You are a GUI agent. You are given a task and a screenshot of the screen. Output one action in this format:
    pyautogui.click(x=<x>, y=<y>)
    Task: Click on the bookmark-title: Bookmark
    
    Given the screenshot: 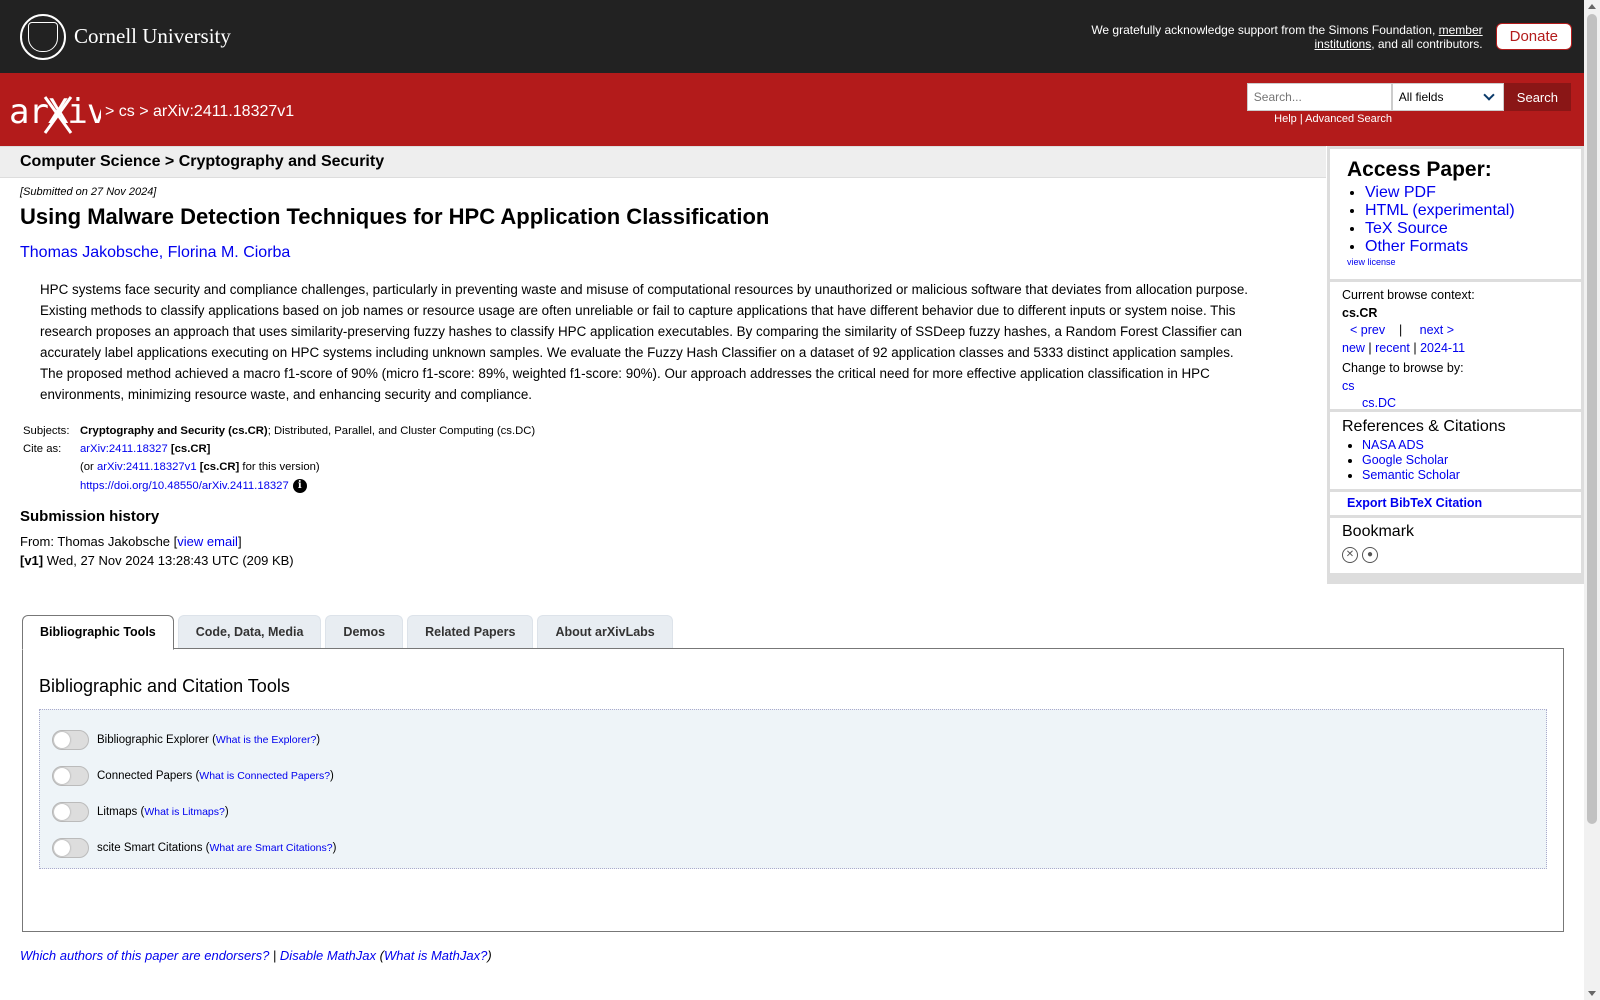 What is the action you would take?
    pyautogui.click(x=1378, y=531)
    